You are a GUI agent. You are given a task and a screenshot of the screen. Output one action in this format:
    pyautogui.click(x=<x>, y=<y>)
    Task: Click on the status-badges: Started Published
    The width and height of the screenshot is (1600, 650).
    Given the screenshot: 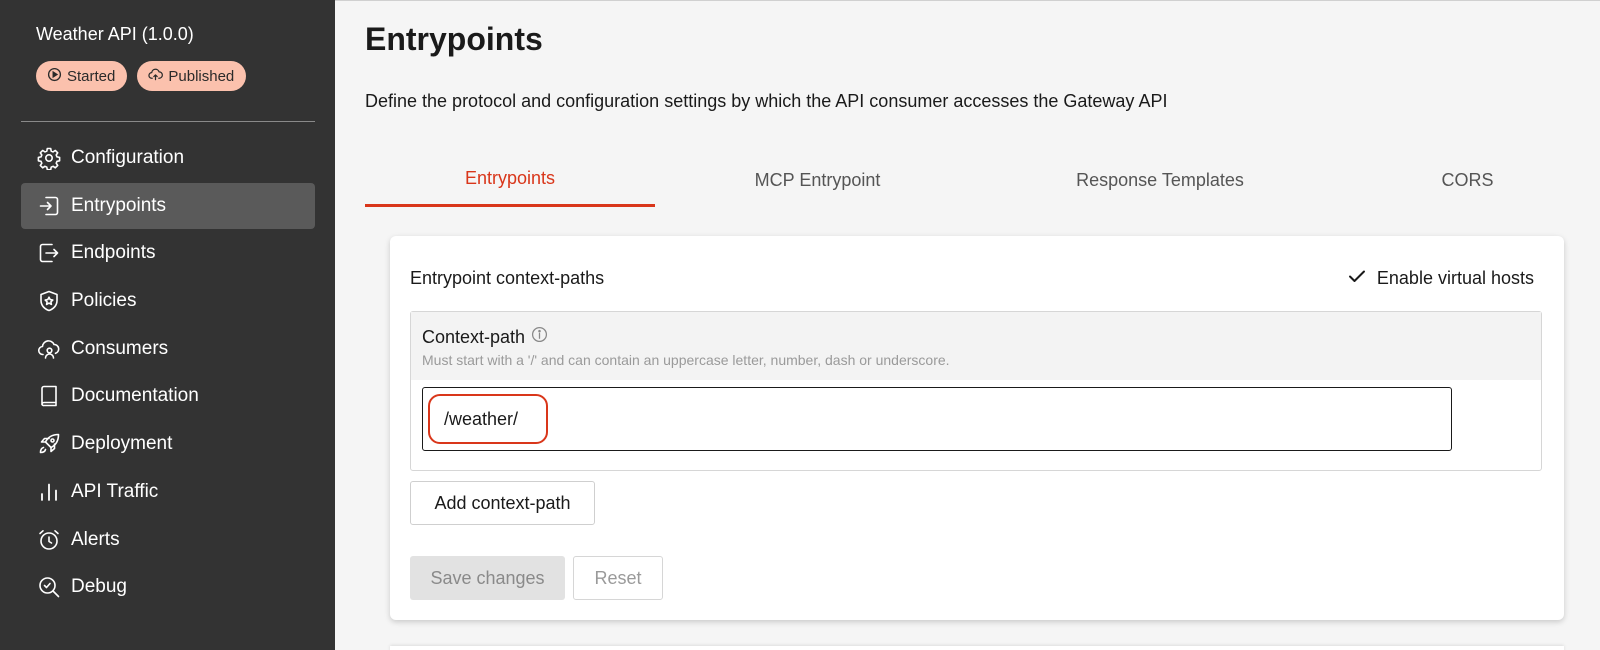 What is the action you would take?
    pyautogui.click(x=141, y=76)
    